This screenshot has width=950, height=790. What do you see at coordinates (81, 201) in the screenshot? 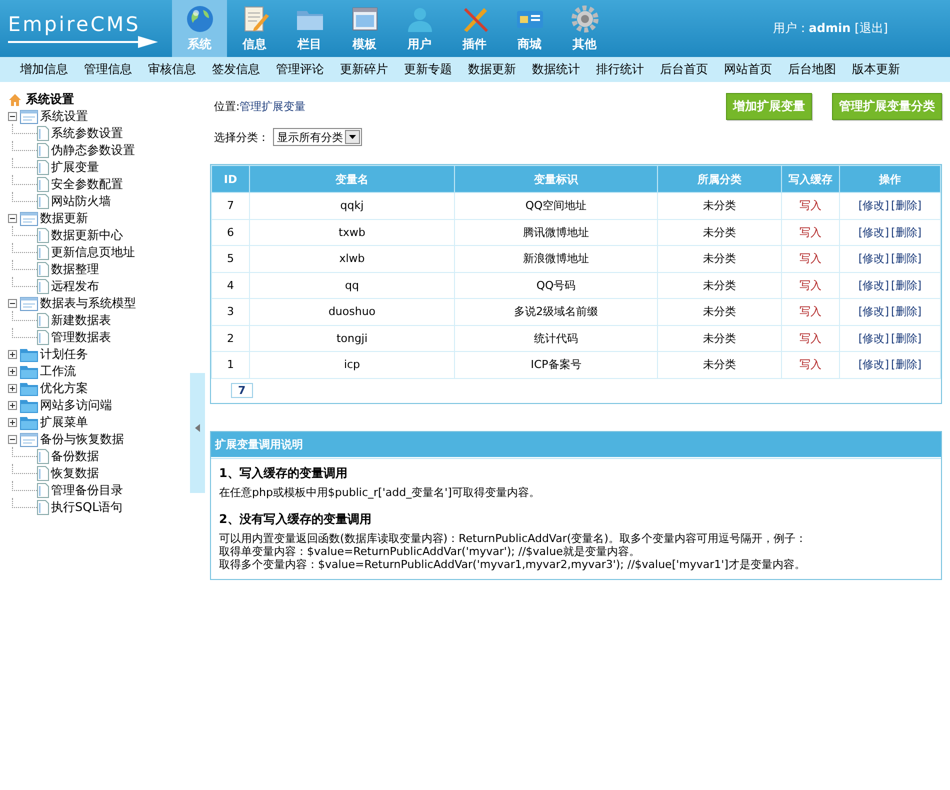
I see `tree-item: 网站防火墙` at bounding box center [81, 201].